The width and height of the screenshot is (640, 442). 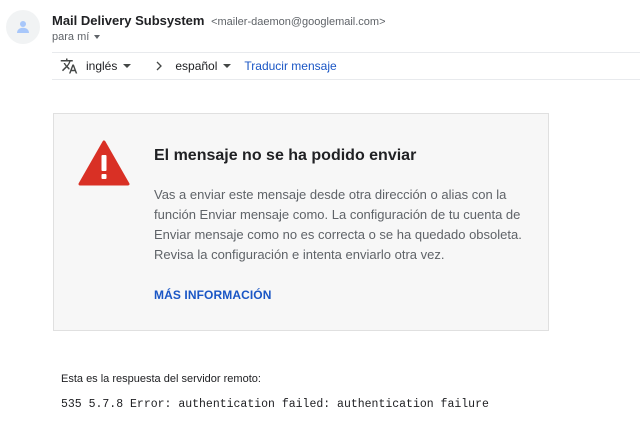 I want to click on source-language-select: inglés, so click(x=109, y=66).